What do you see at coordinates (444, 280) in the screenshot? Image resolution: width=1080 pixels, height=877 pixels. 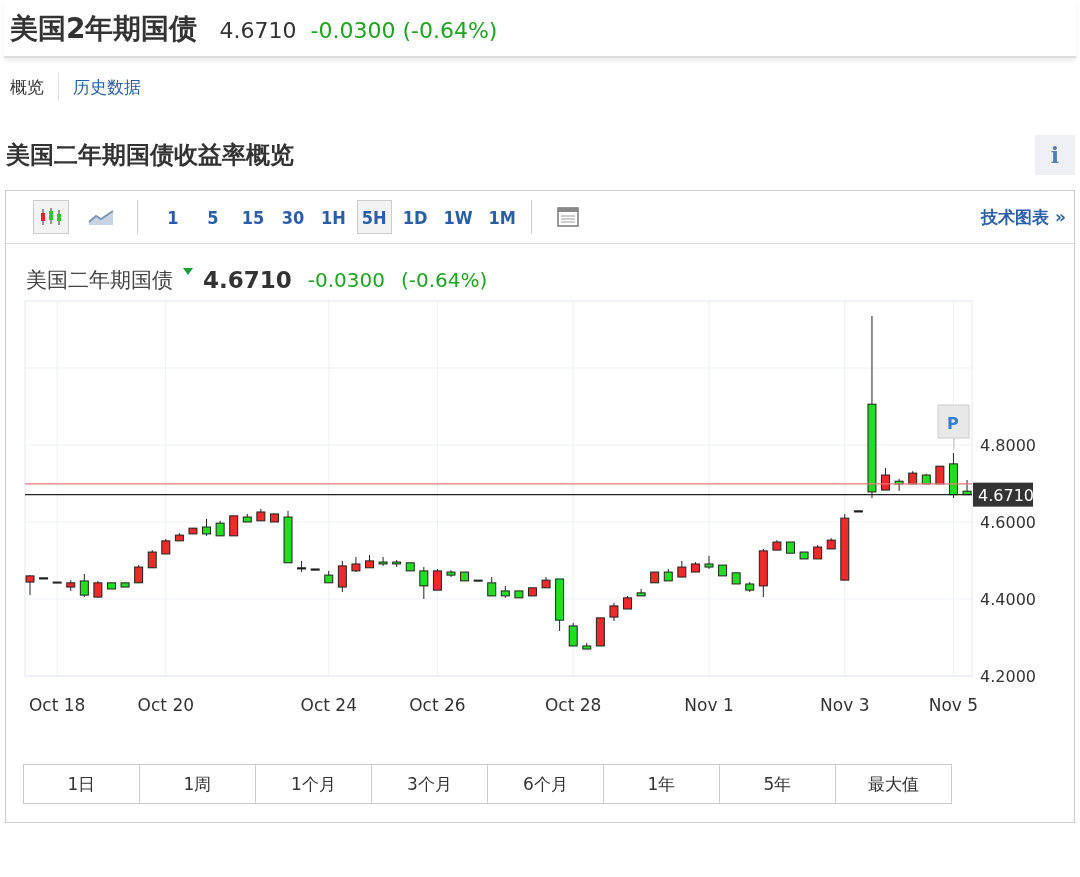 I see `quote-percent: (-0.64%)` at bounding box center [444, 280].